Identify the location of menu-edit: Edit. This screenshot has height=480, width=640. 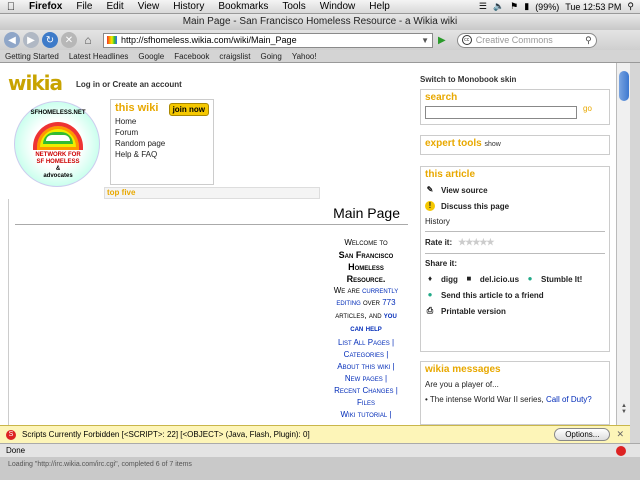
(114, 6).